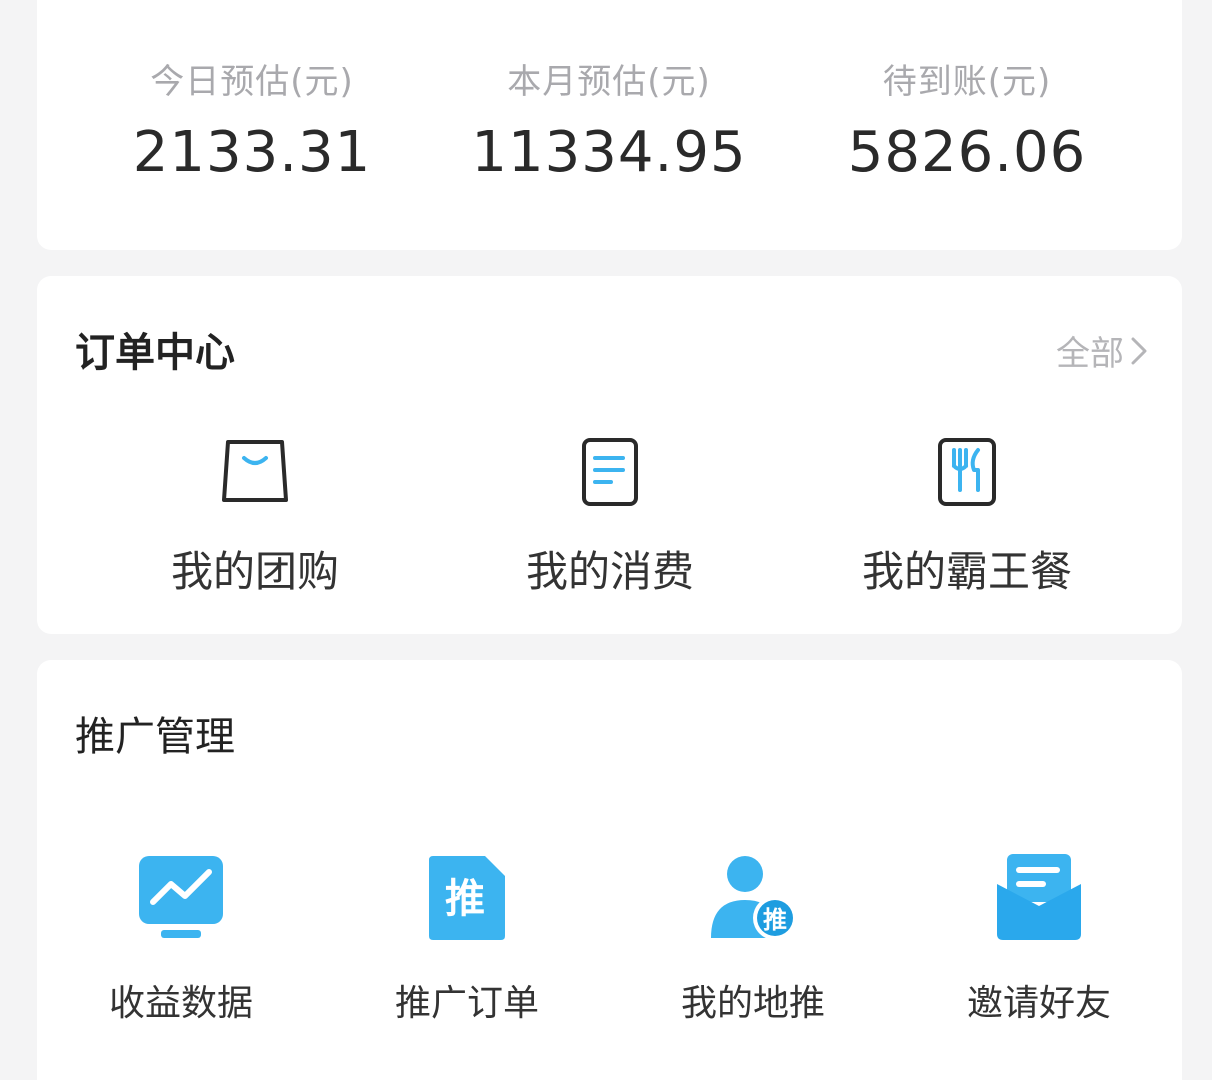 The width and height of the screenshot is (1212, 1080). I want to click on order-item-label: 我的消费, so click(609, 571).